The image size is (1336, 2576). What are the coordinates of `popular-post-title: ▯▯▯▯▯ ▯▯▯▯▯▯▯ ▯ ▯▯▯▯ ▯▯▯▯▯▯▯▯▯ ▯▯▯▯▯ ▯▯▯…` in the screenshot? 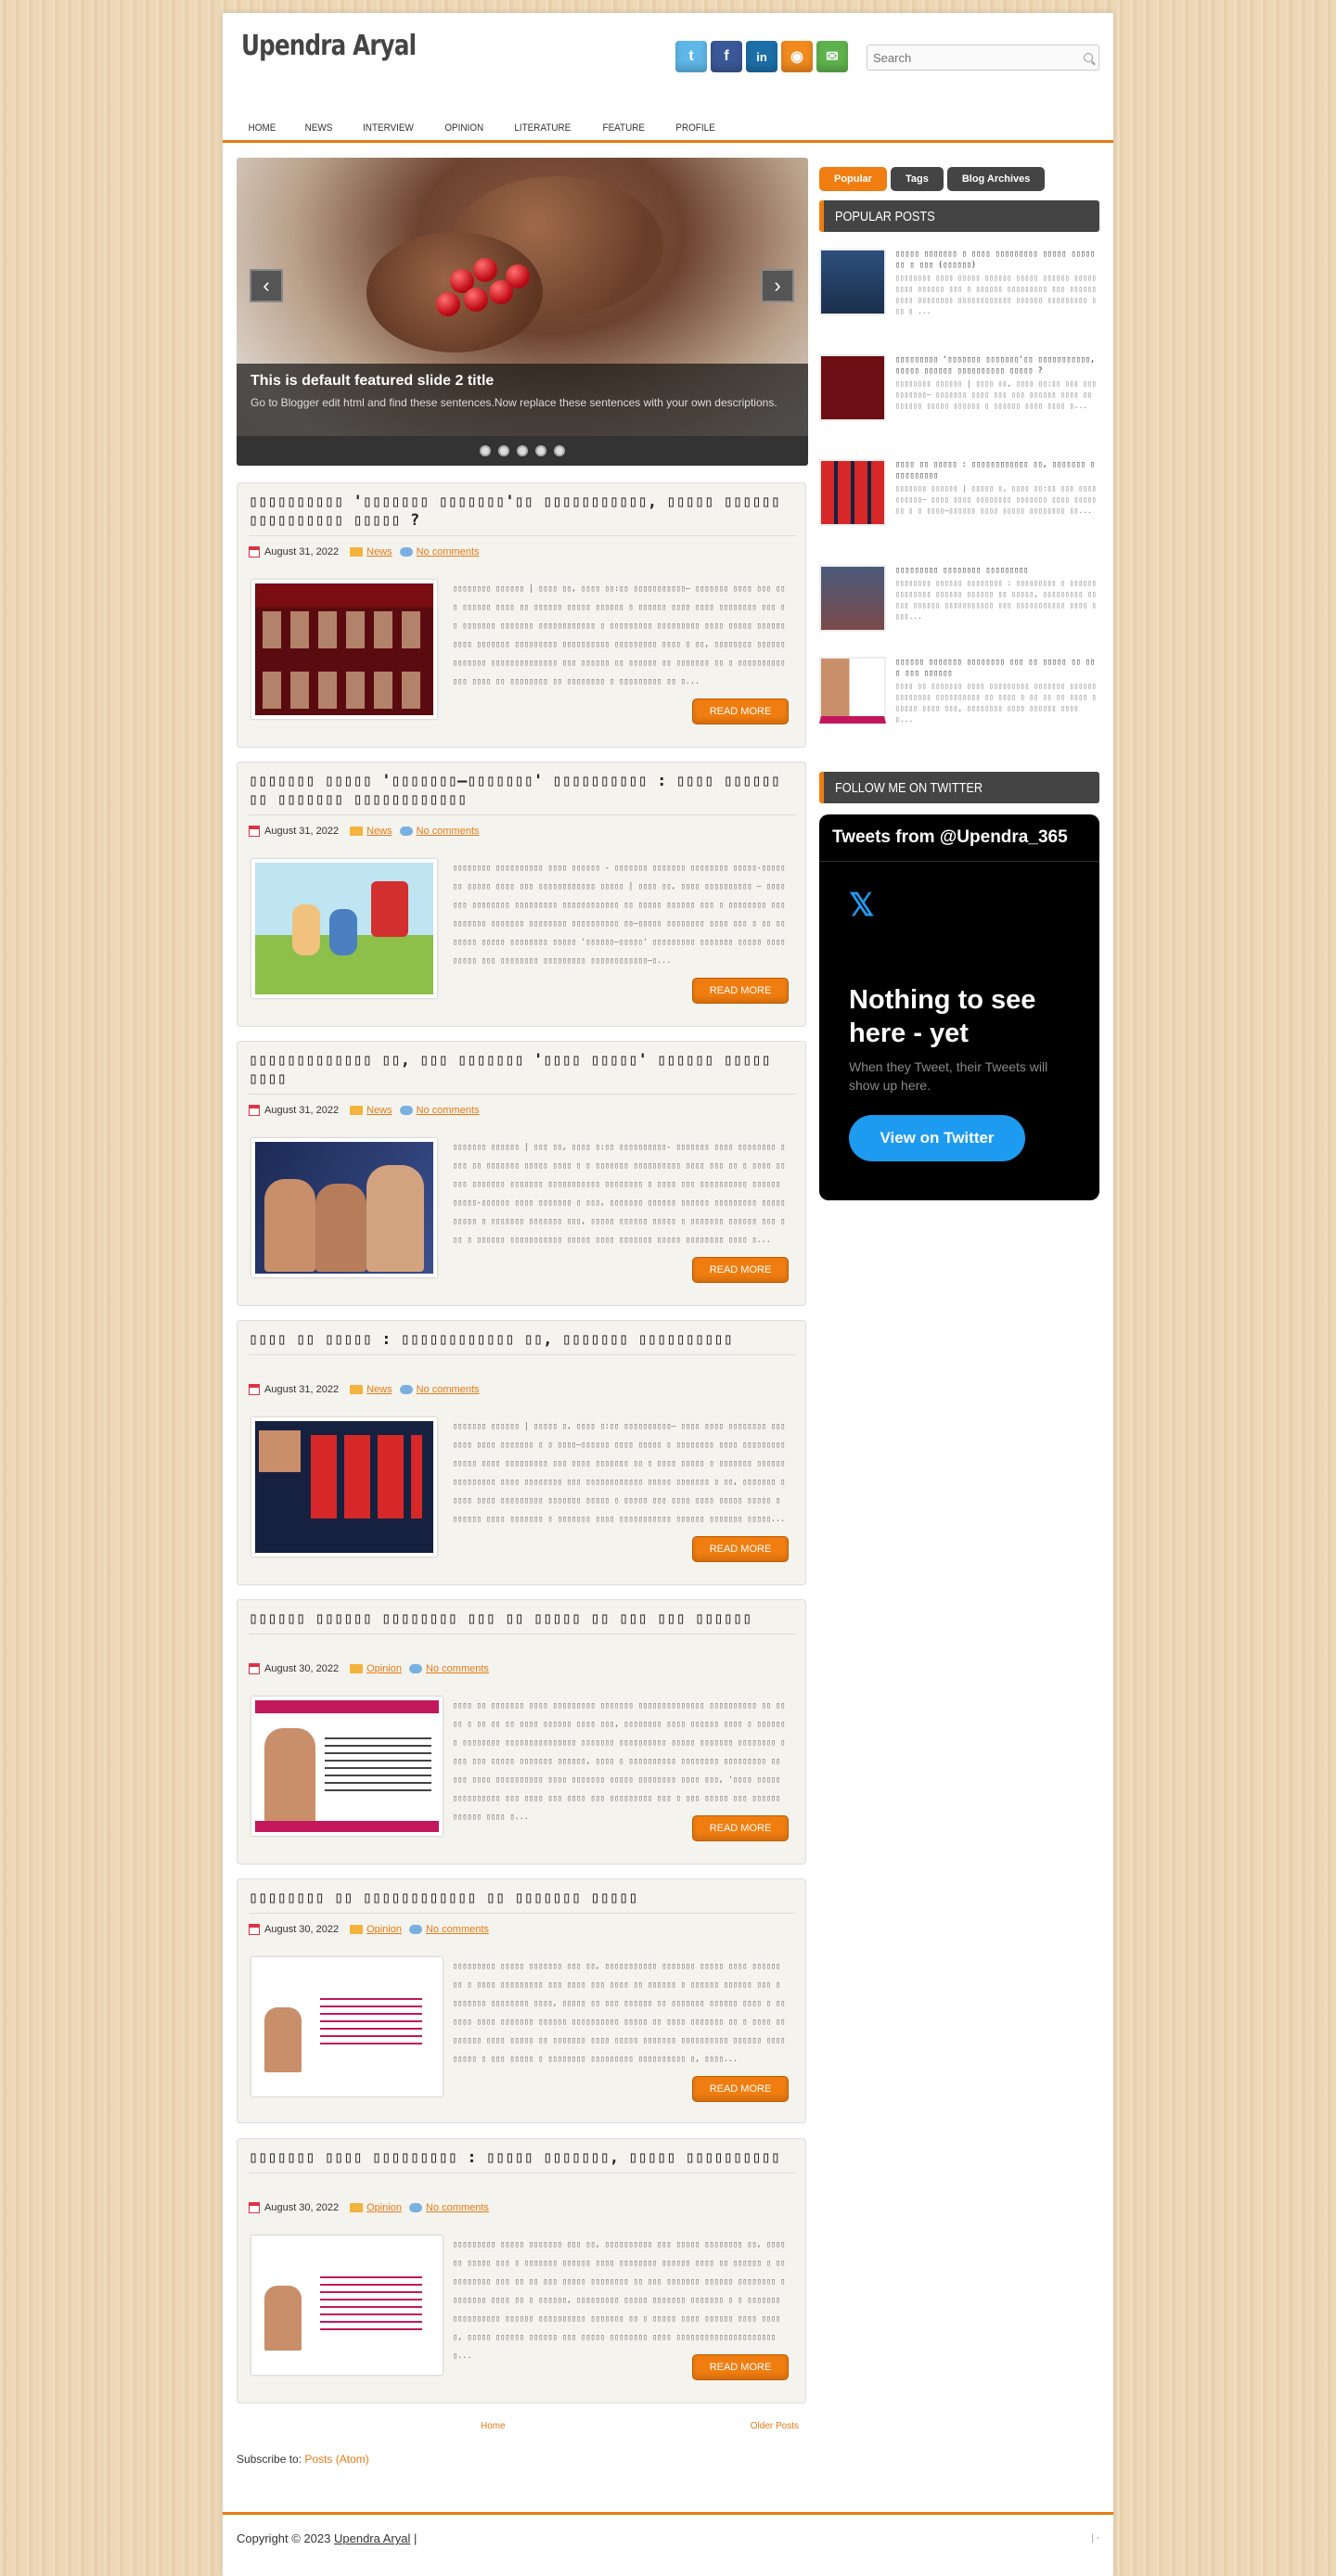 It's located at (997, 260).